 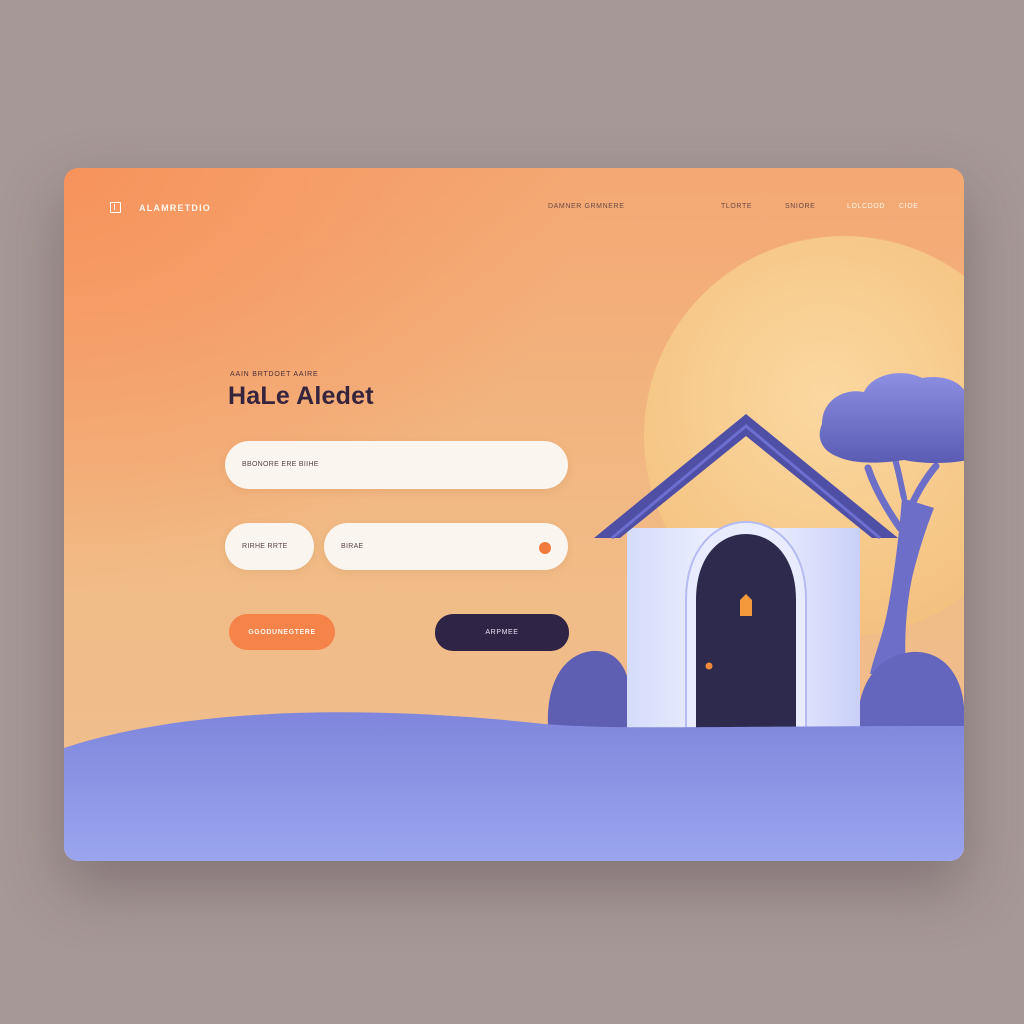 What do you see at coordinates (396, 465) in the screenshot?
I see `primary-input-field: BBONORE ERE BIIHE` at bounding box center [396, 465].